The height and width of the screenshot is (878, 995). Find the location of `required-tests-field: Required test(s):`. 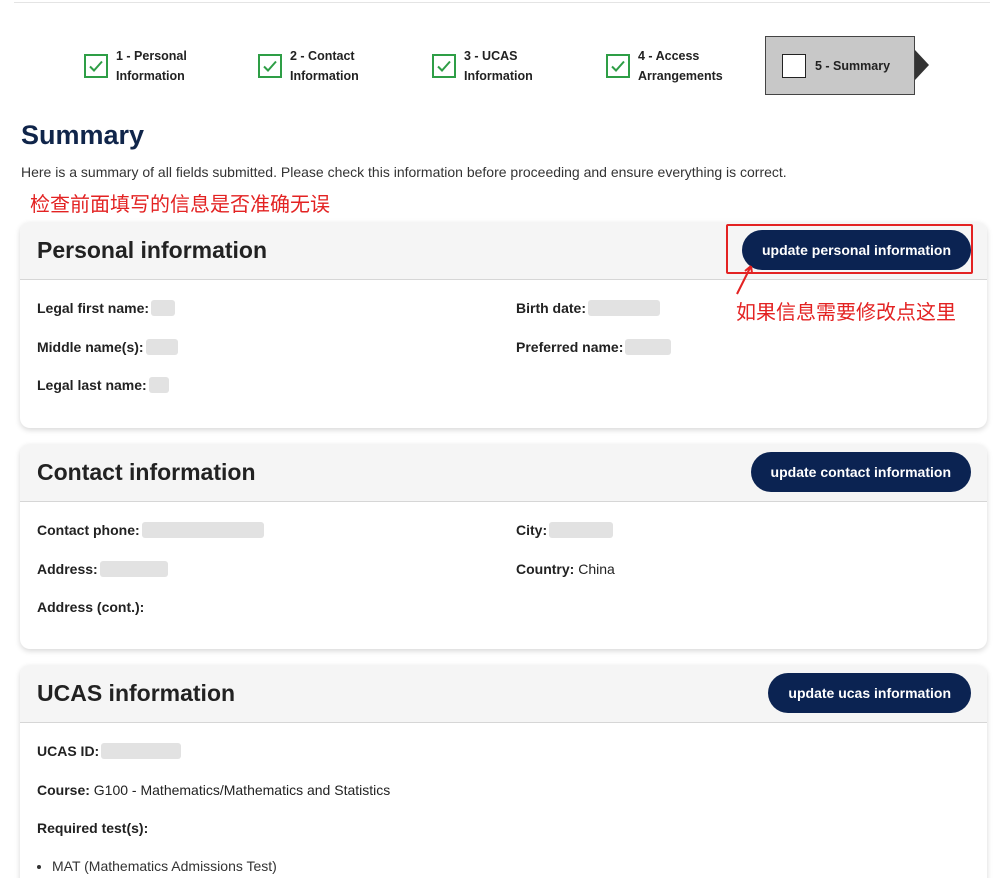

required-tests-field: Required test(s): is located at coordinates (92, 828).